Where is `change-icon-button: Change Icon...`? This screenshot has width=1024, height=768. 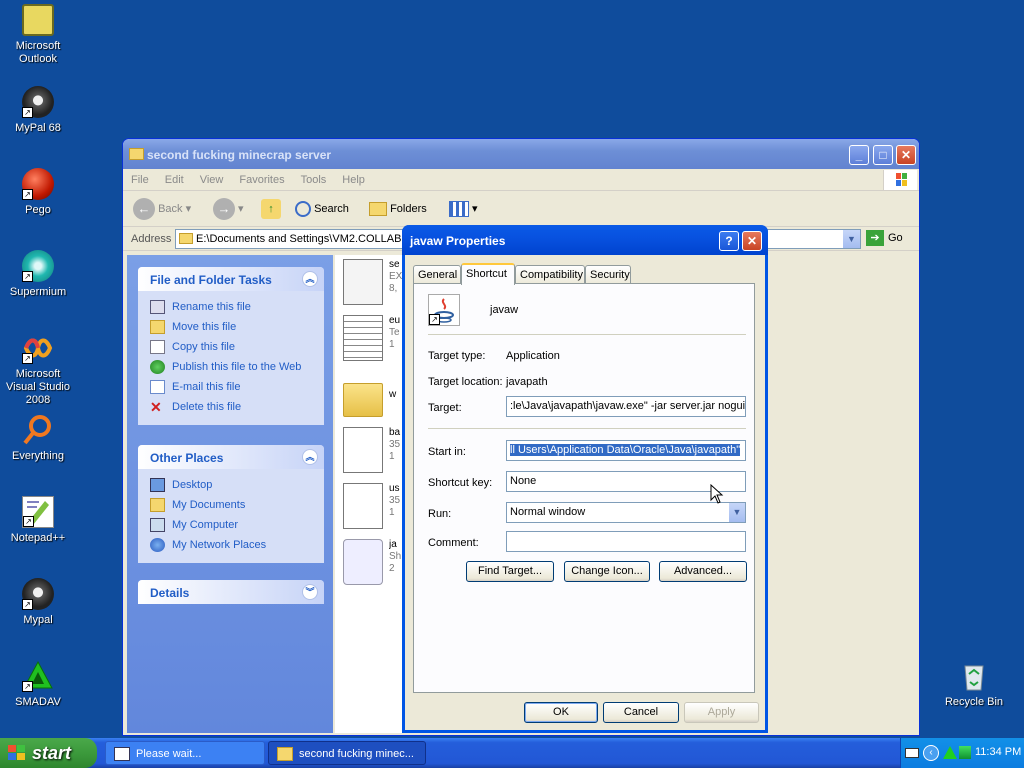 change-icon-button: Change Icon... is located at coordinates (607, 571).